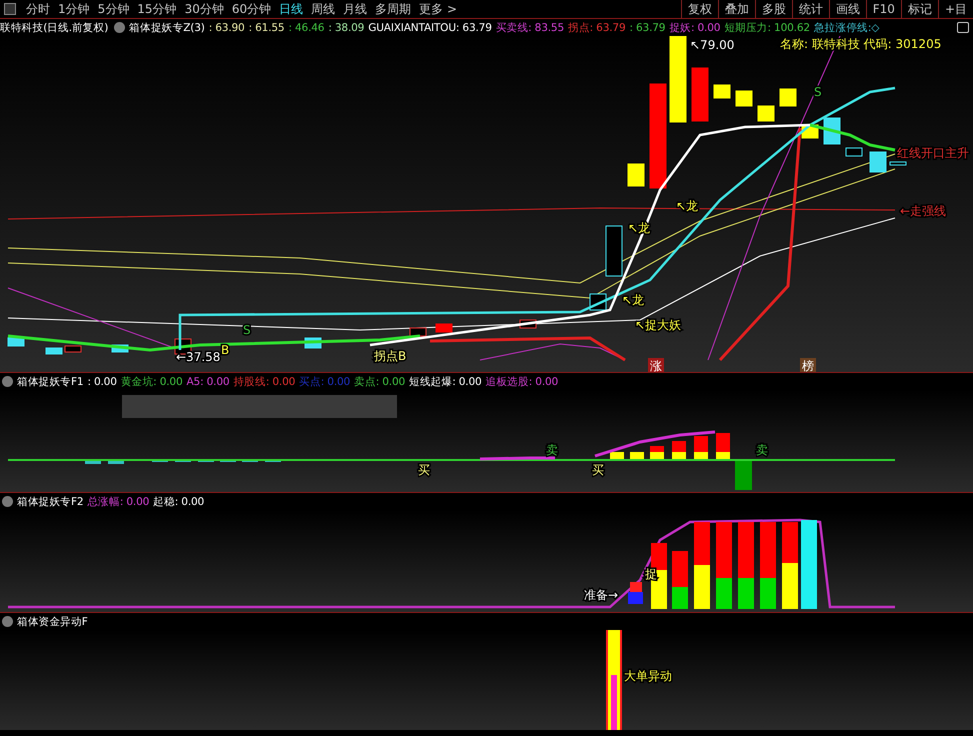 This screenshot has width=973, height=736. What do you see at coordinates (204, 9) in the screenshot?
I see `period-tab: 30分钟` at bounding box center [204, 9].